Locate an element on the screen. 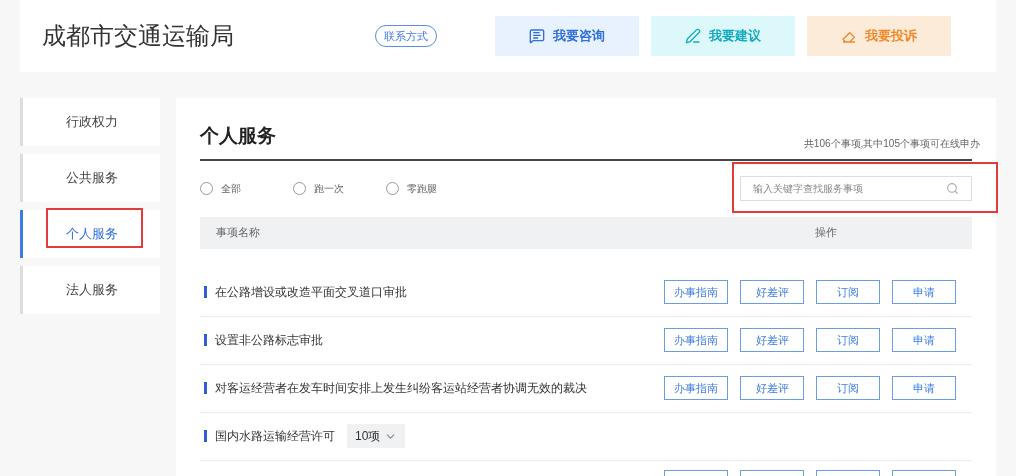 Image resolution: width=1016 pixels, height=476 pixels. item-name: 设置非公路标志审批 is located at coordinates (439, 340).